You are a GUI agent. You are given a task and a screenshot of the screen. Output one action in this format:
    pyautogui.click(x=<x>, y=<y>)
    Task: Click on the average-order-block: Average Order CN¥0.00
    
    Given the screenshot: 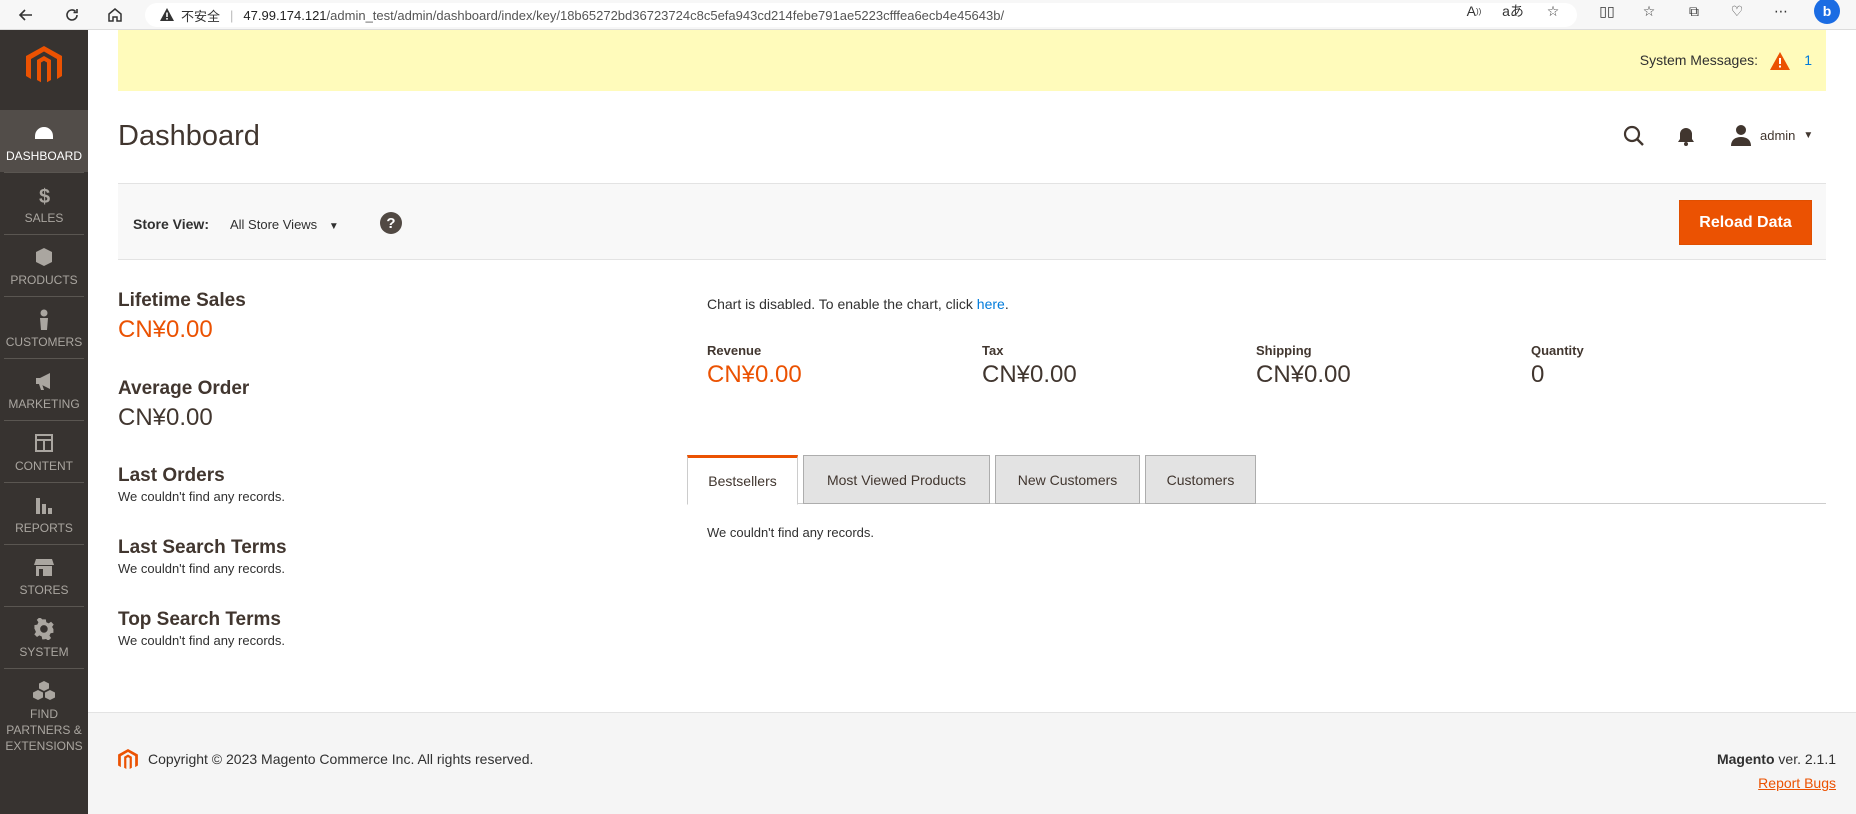 What is the action you would take?
    pyautogui.click(x=183, y=405)
    